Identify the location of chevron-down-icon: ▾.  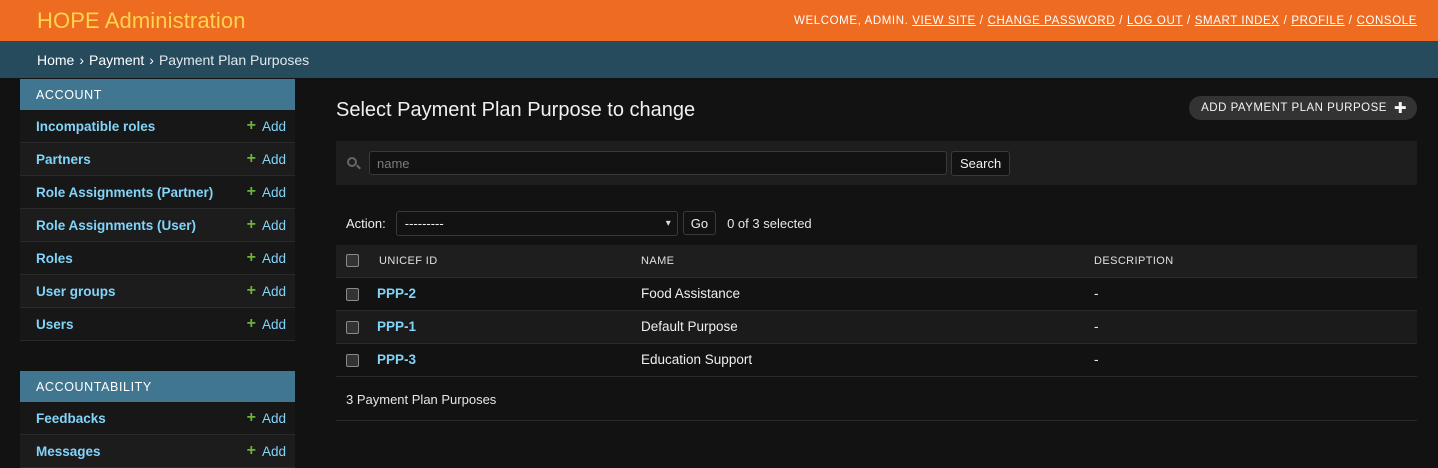
(668, 223).